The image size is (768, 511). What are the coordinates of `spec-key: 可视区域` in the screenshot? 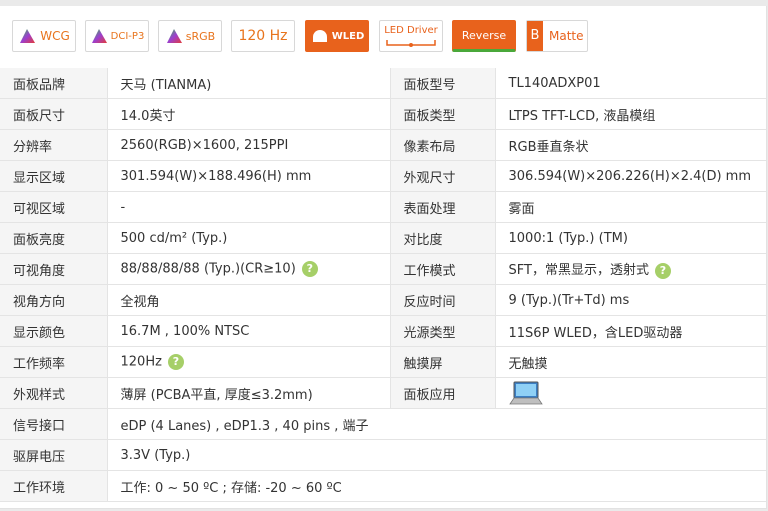 It's located at (53, 207).